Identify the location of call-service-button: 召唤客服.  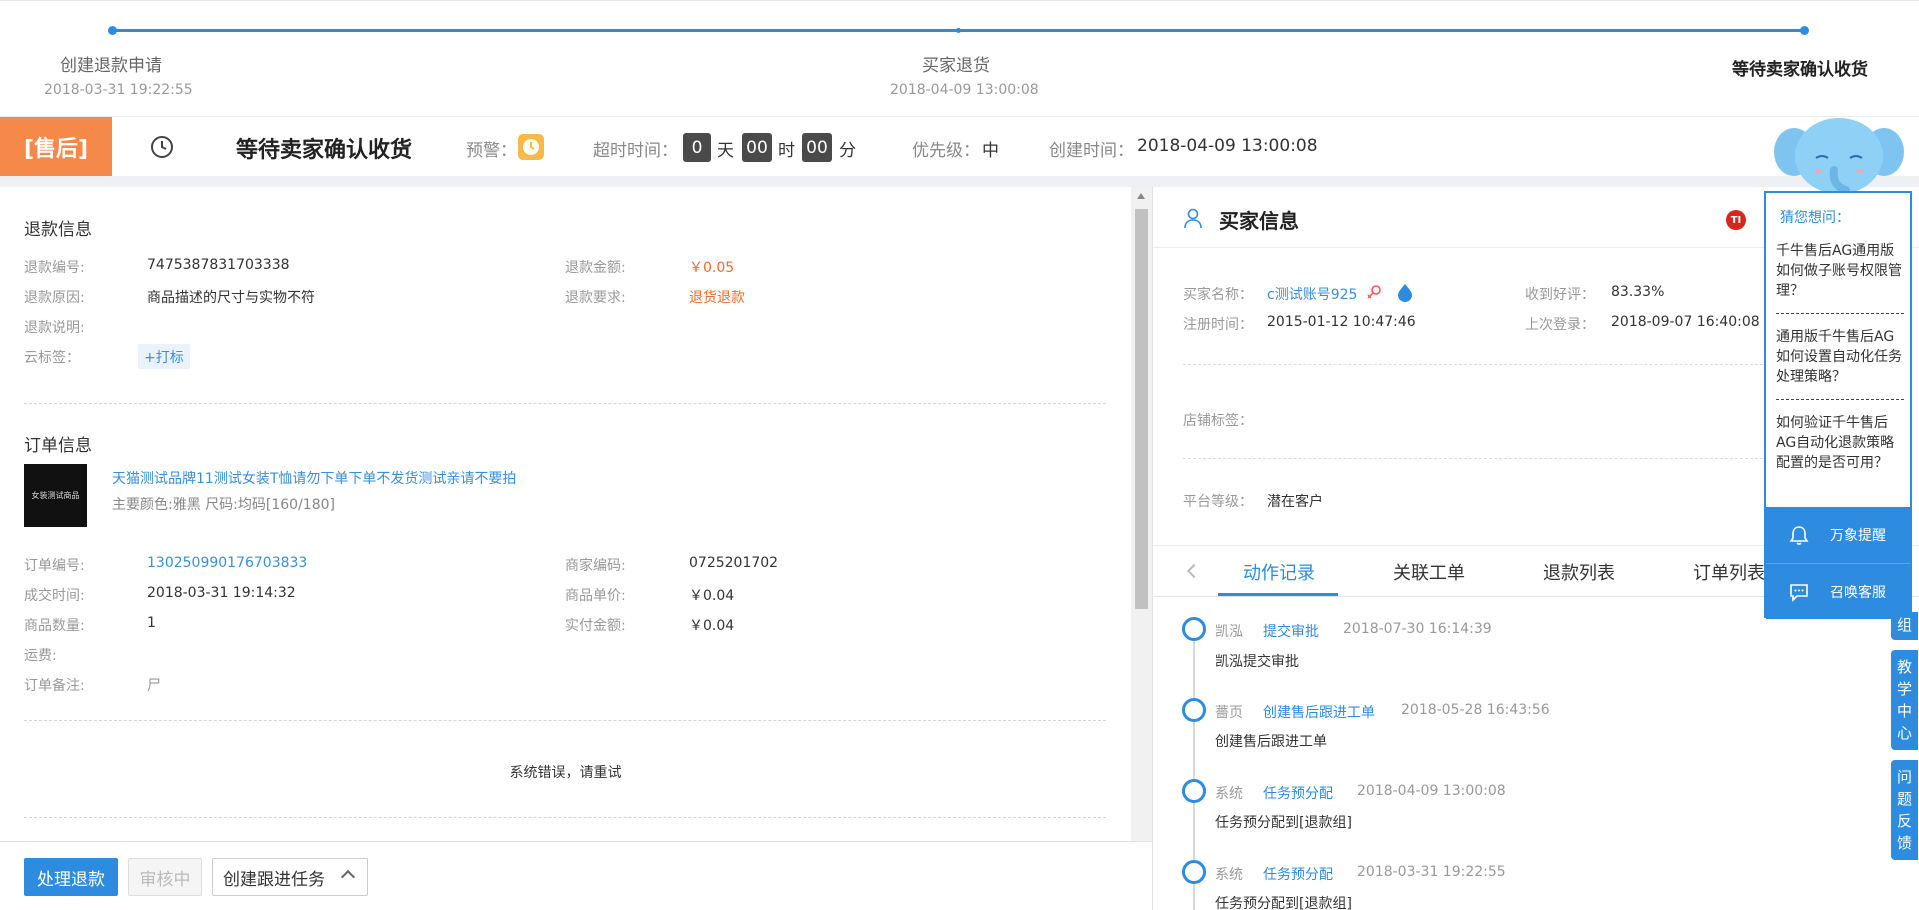
(1838, 591).